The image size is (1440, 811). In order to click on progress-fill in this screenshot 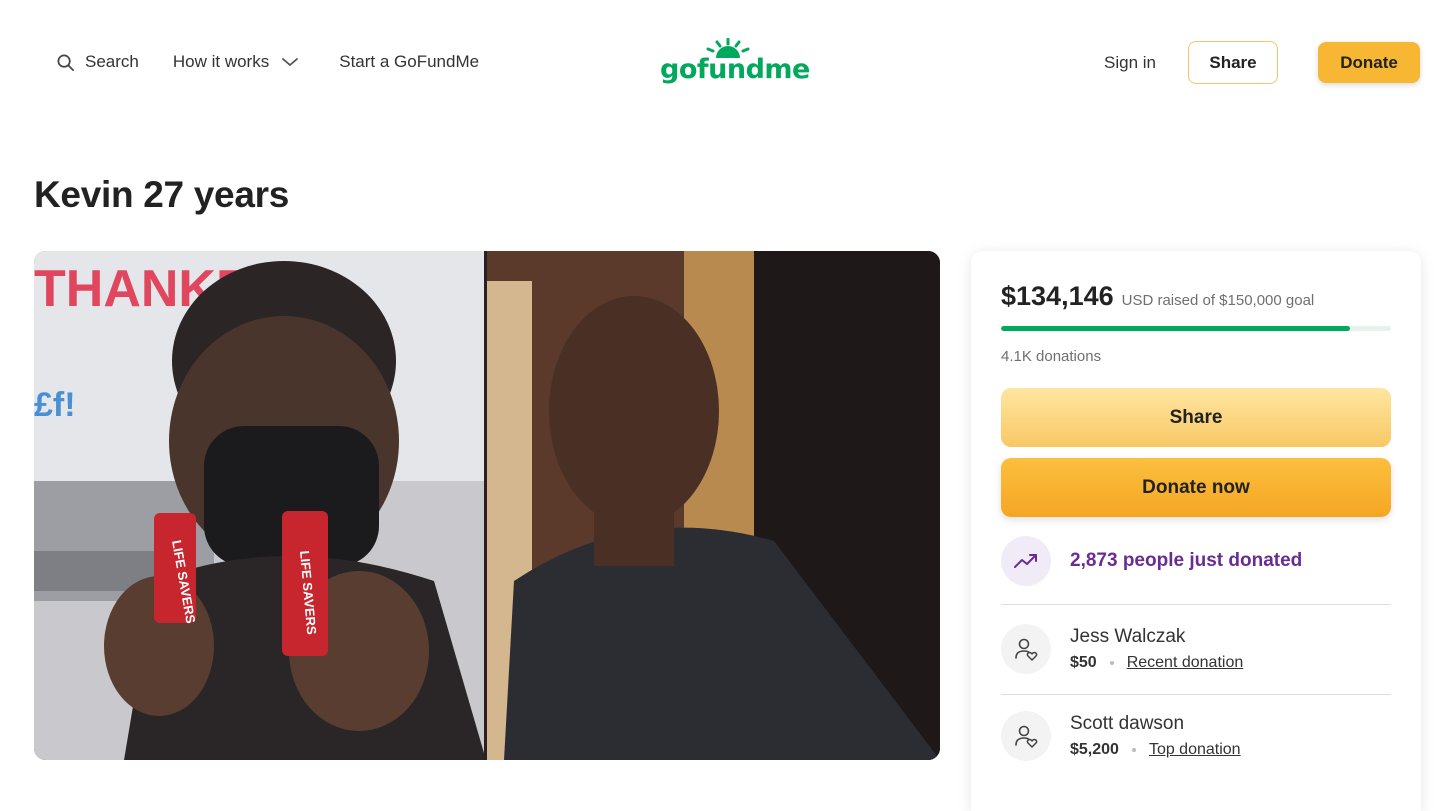, I will do `click(1175, 328)`.